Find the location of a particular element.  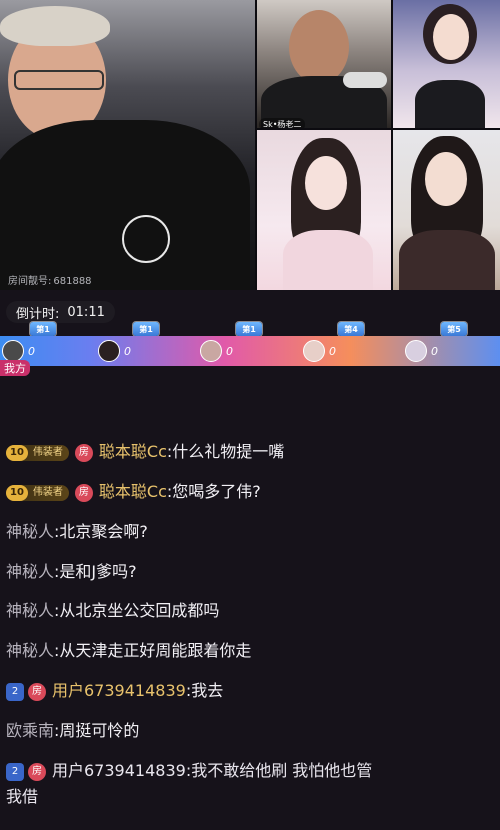

chat-message: 欧乘南:周挺可怜的 is located at coordinates (72, 731).